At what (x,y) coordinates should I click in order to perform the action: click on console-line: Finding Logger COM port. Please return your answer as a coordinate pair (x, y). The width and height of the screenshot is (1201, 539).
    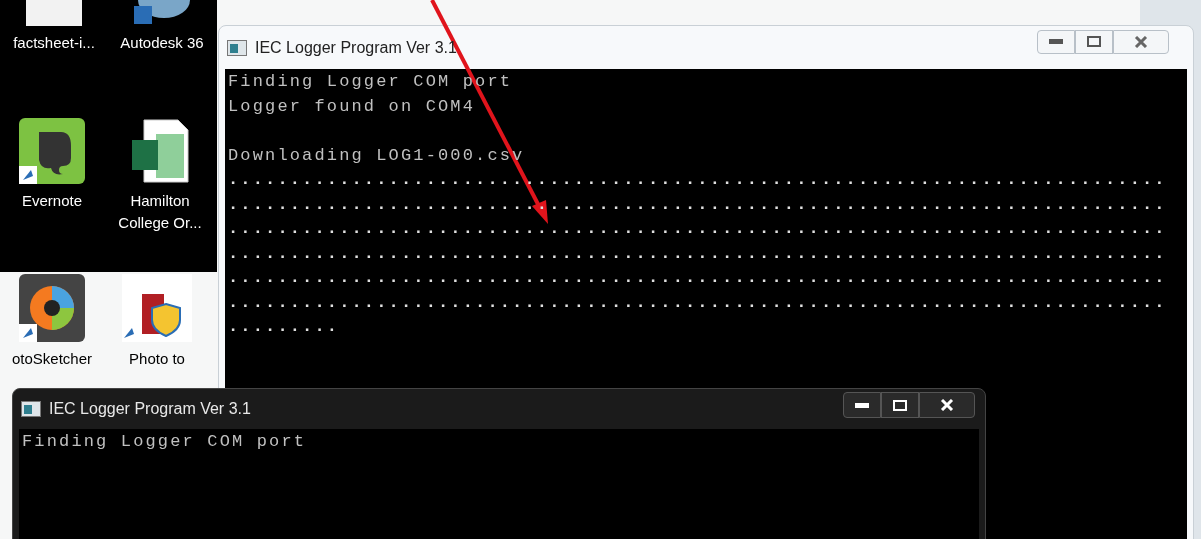
    Looking at the image, I should click on (164, 442).